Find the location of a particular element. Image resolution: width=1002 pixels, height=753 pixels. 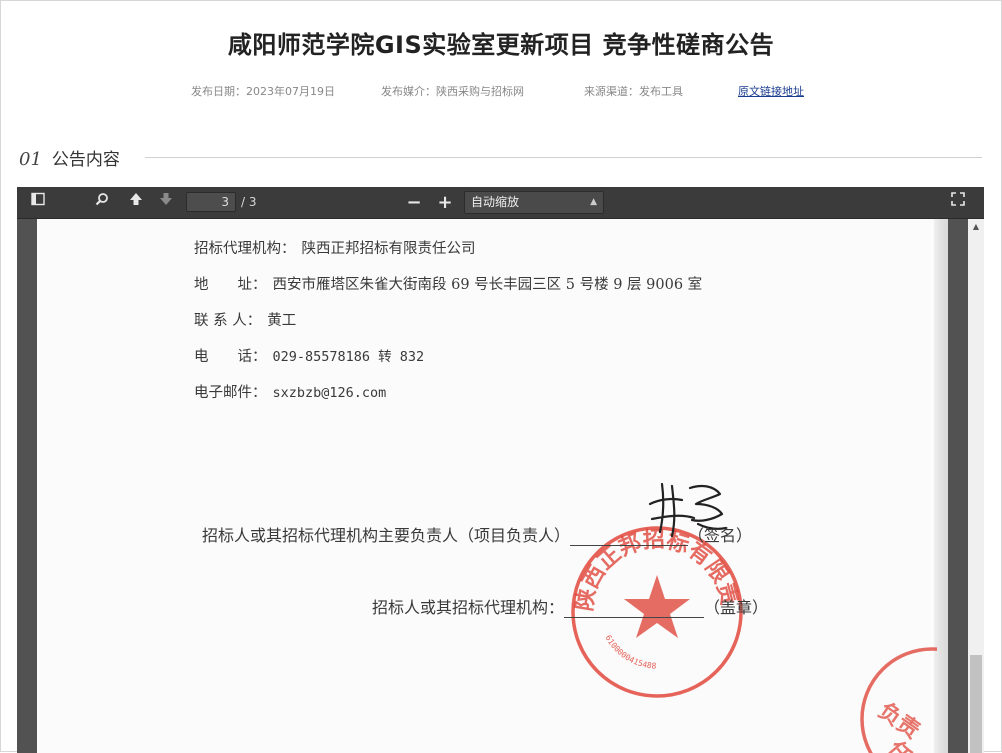

scrollbar-thumb is located at coordinates (976, 704).